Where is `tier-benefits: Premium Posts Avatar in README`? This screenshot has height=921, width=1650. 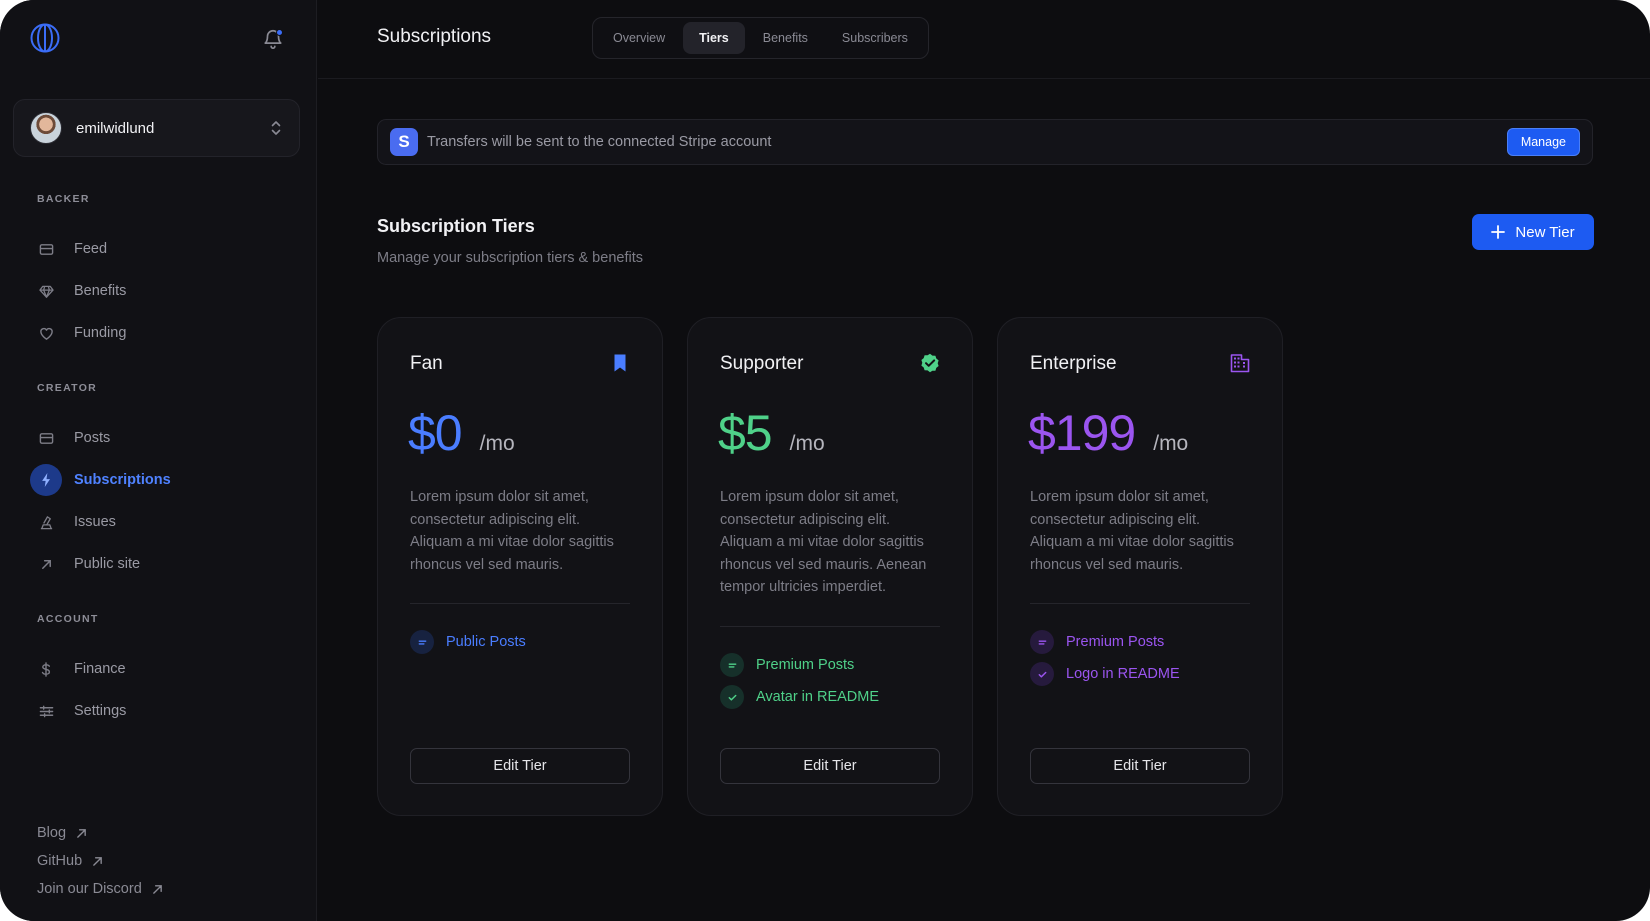 tier-benefits: Premium Posts Avatar in README is located at coordinates (799, 681).